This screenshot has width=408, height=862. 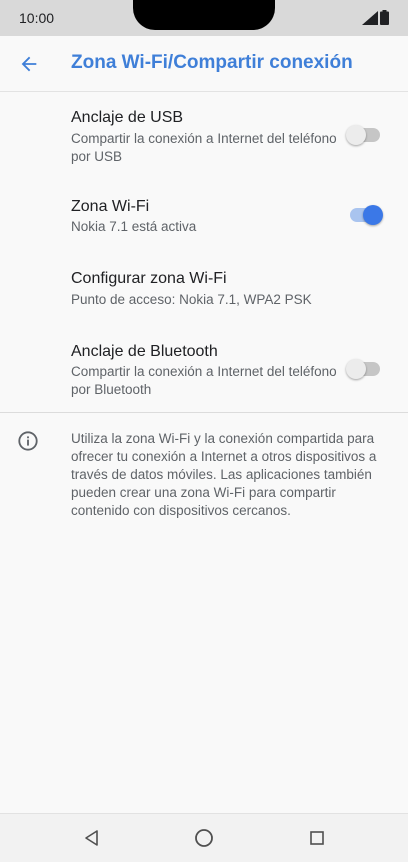 I want to click on app-bar: Zona Wi-Fi/Compartir conexión, so click(x=204, y=64).